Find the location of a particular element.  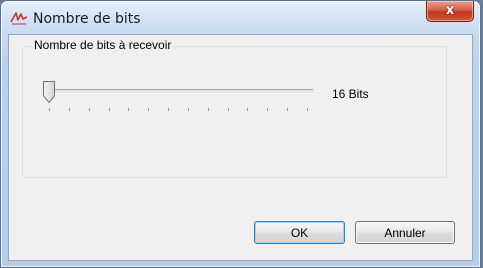

close-button: x is located at coordinates (450, 11).